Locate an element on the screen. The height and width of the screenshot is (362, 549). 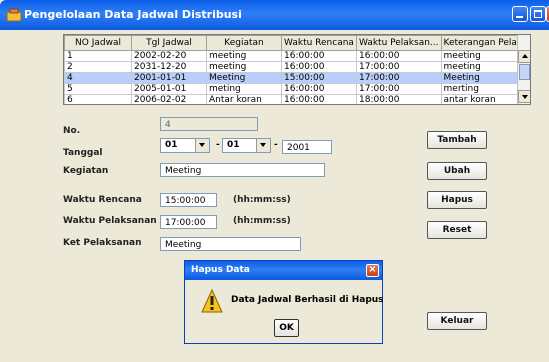
column-header: Waktu Rencana is located at coordinates (319, 43).